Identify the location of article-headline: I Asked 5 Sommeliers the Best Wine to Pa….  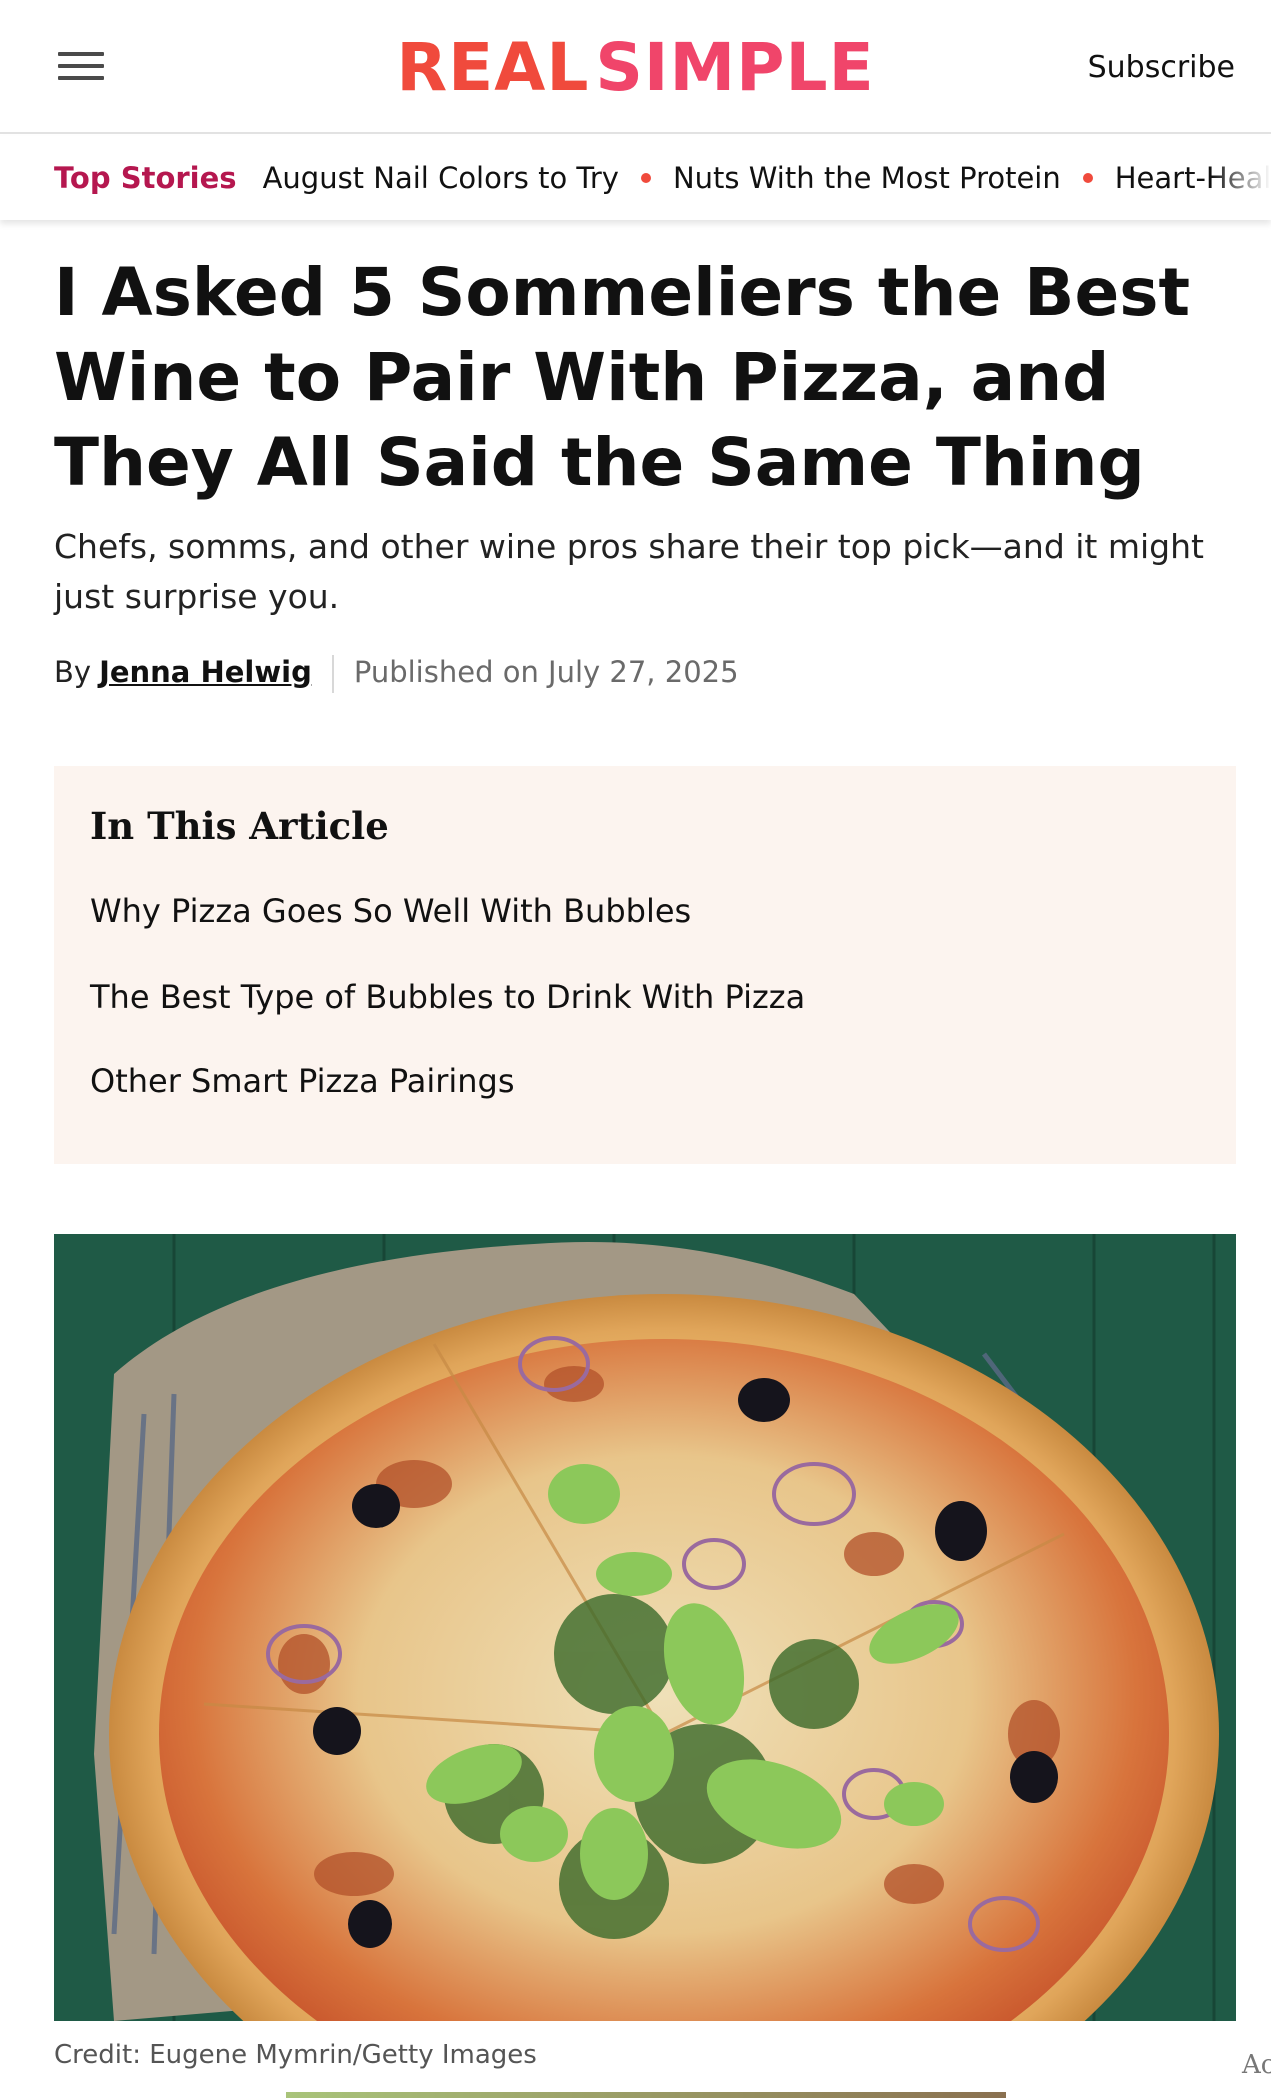
(622, 377).